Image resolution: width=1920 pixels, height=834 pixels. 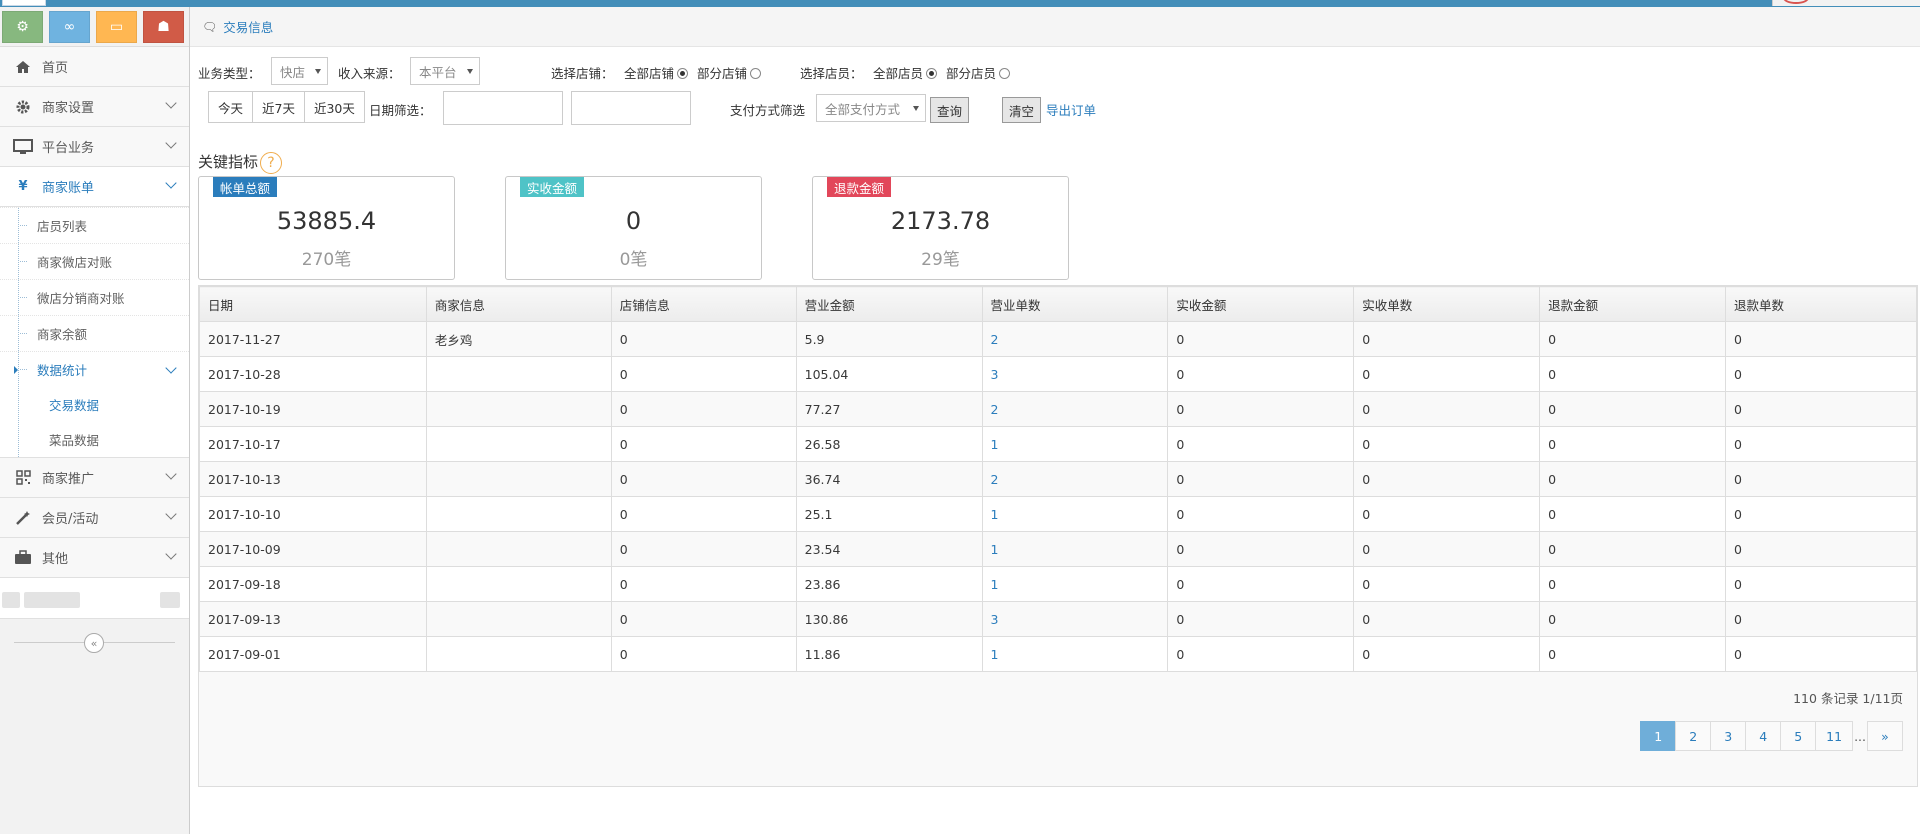 I want to click on table-cell: 36.74, so click(x=889, y=479).